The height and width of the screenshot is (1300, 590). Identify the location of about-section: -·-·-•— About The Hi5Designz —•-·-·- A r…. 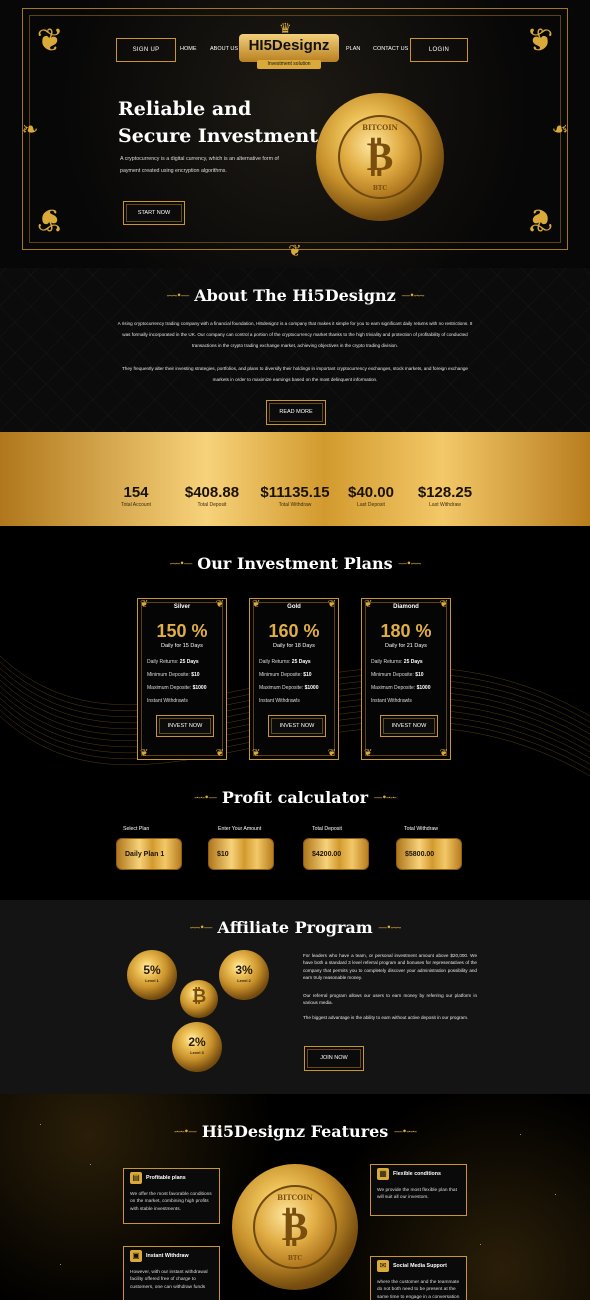
(295, 350).